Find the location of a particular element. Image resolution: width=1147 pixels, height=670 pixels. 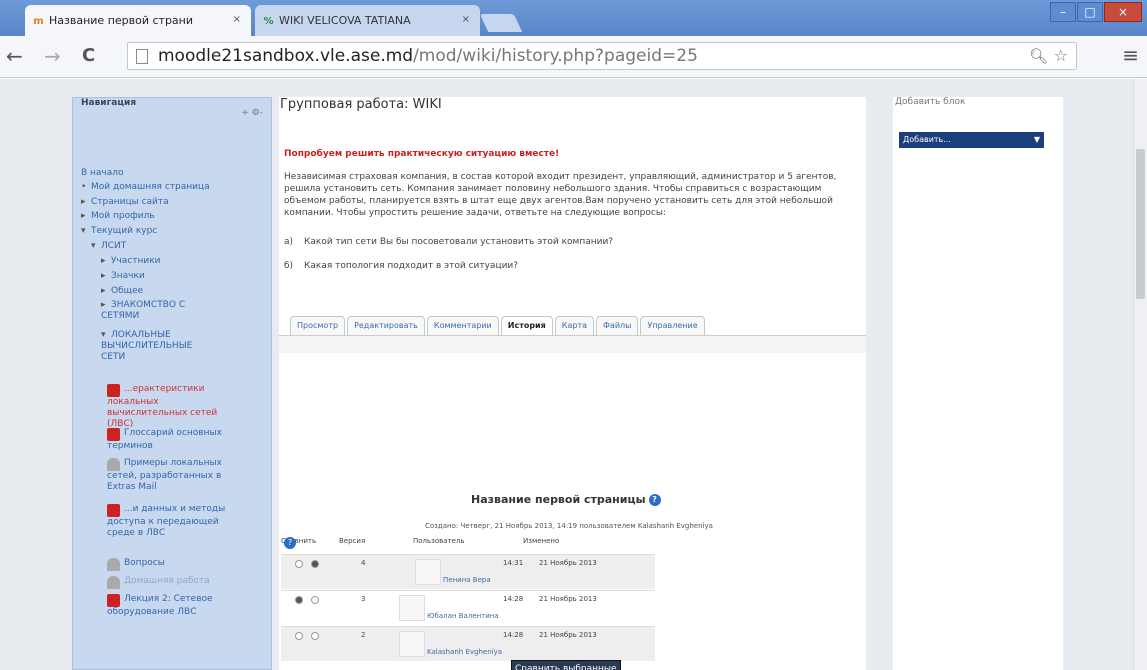

tab-map: Карта is located at coordinates (574, 326).